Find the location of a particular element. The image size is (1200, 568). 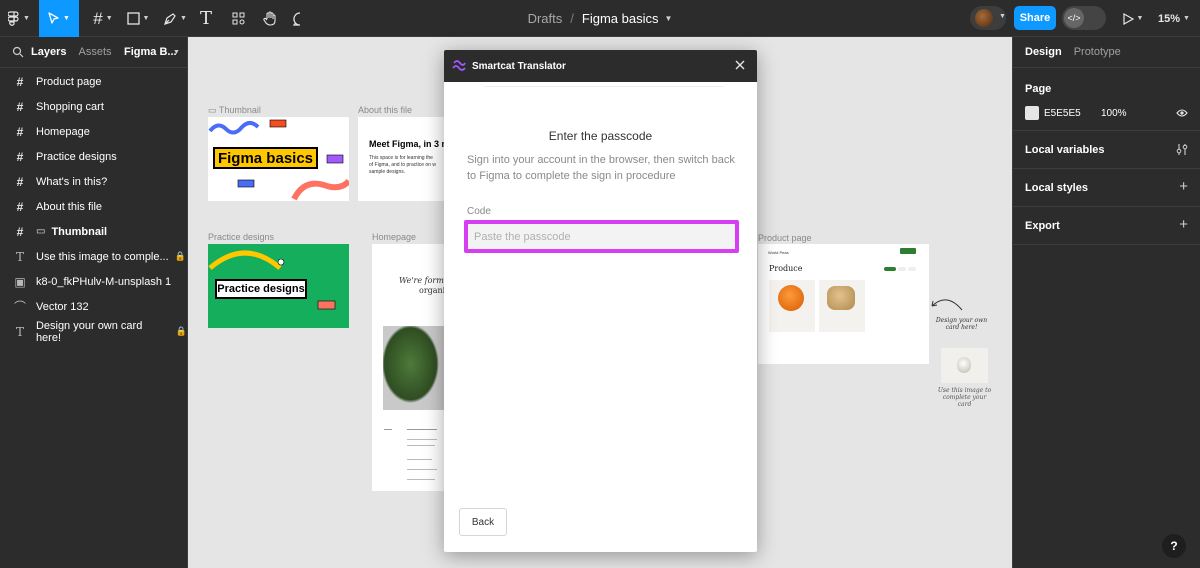

breadcrumb-drafts: Drafts is located at coordinates (545, 18).